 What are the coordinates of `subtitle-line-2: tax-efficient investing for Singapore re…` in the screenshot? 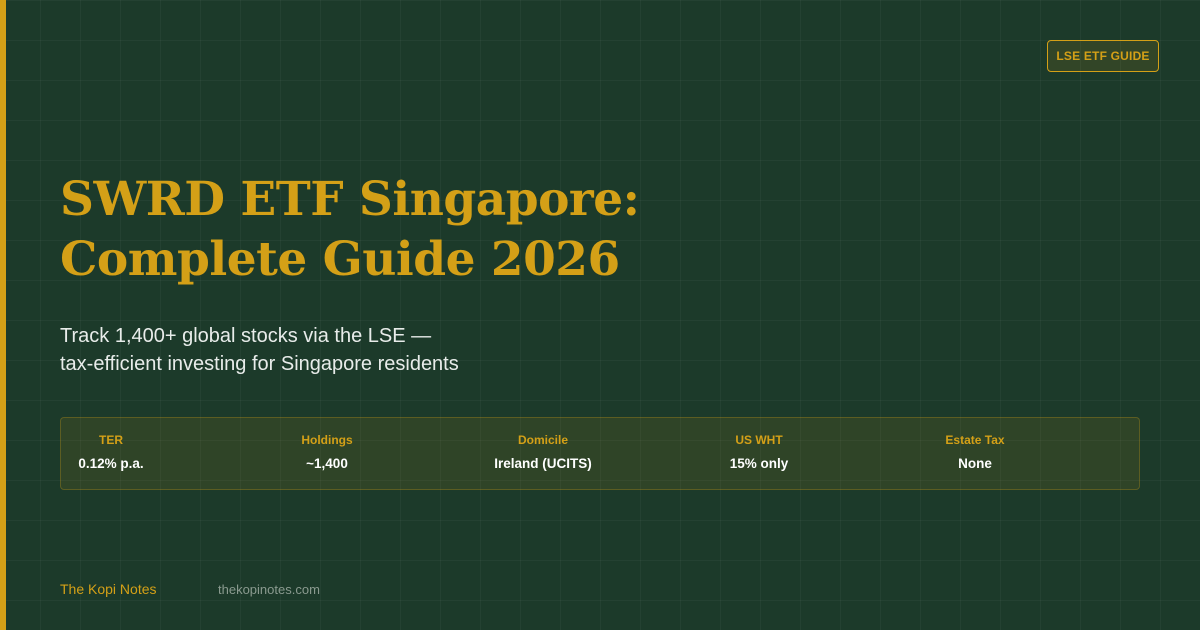 It's located at (259, 364).